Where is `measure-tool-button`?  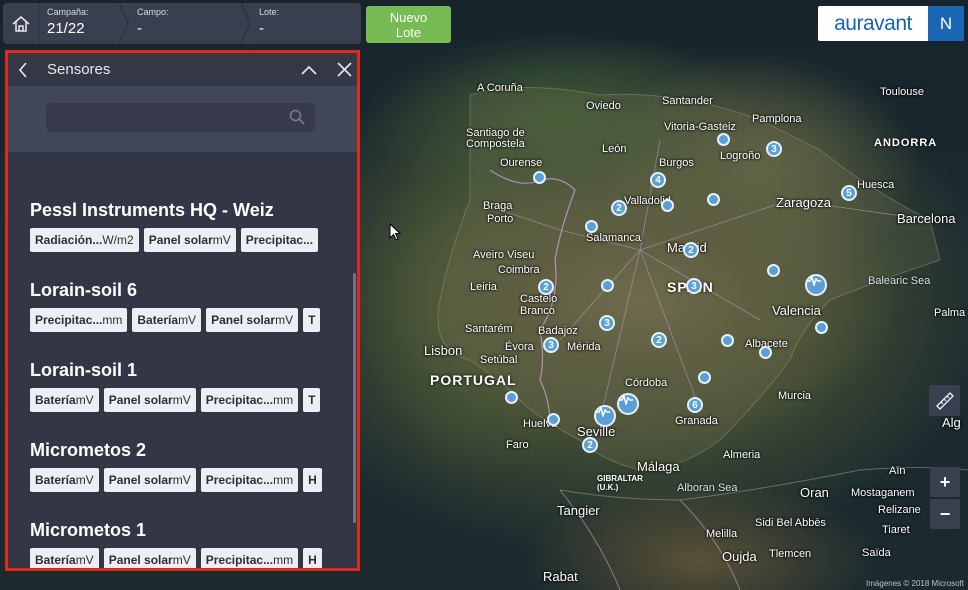 measure-tool-button is located at coordinates (944, 400).